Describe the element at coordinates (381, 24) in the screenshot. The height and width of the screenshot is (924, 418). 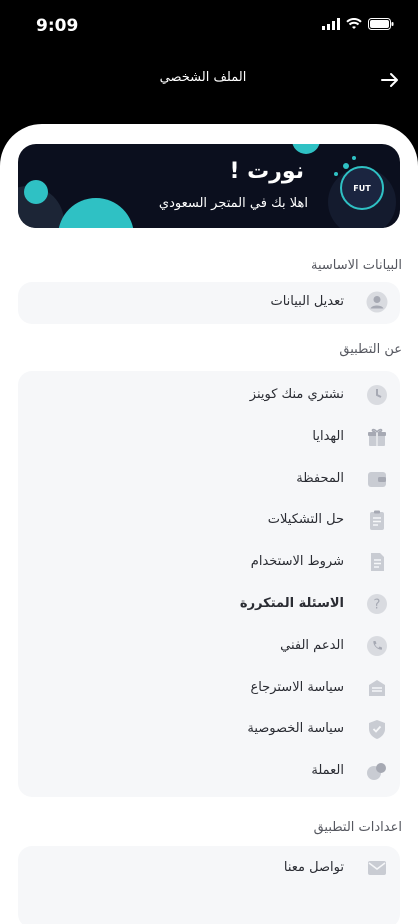
I see `battery-icon` at that location.